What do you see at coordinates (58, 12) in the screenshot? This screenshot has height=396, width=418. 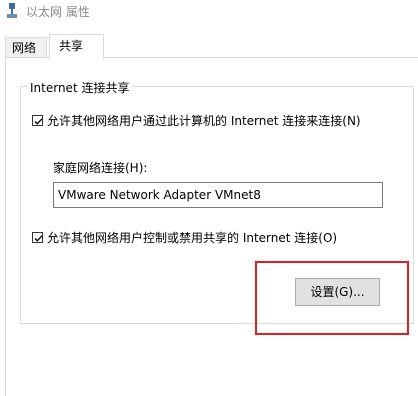 I see `window-title: 以太网 属性` at bounding box center [58, 12].